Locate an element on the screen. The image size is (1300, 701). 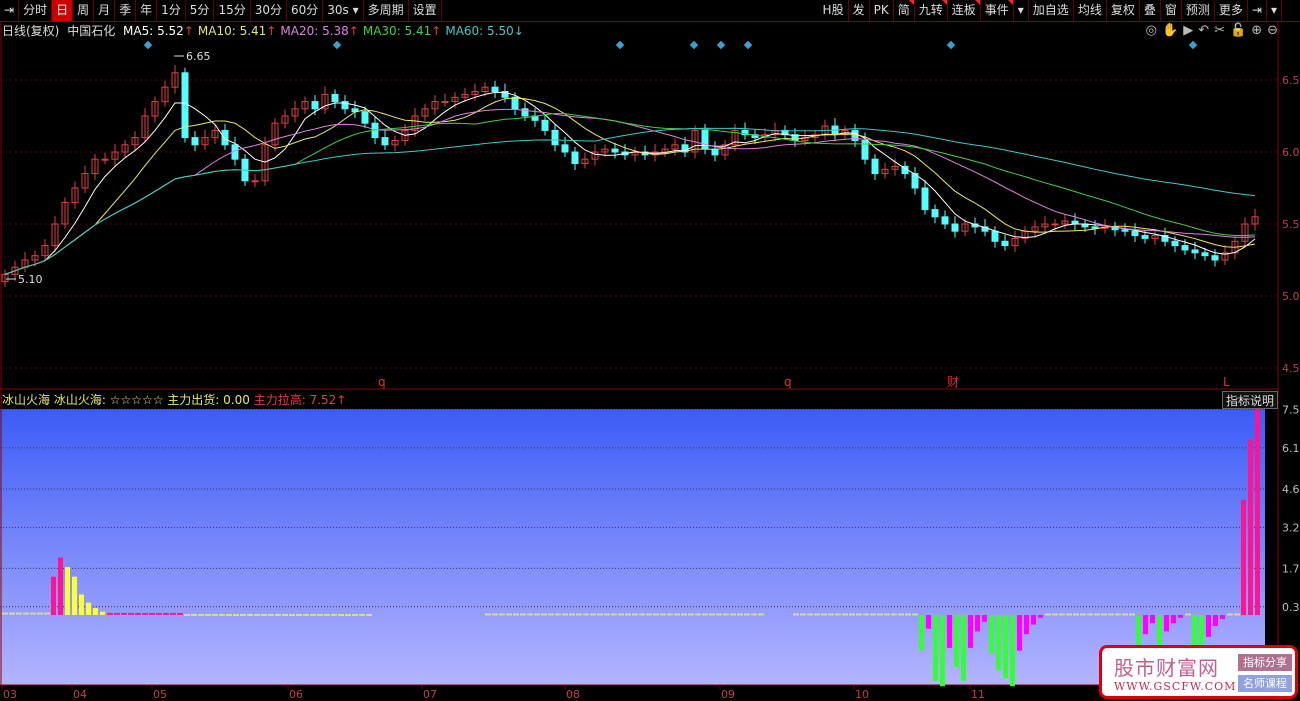
low-price-annotation: 5.10 is located at coordinates (30, 279).